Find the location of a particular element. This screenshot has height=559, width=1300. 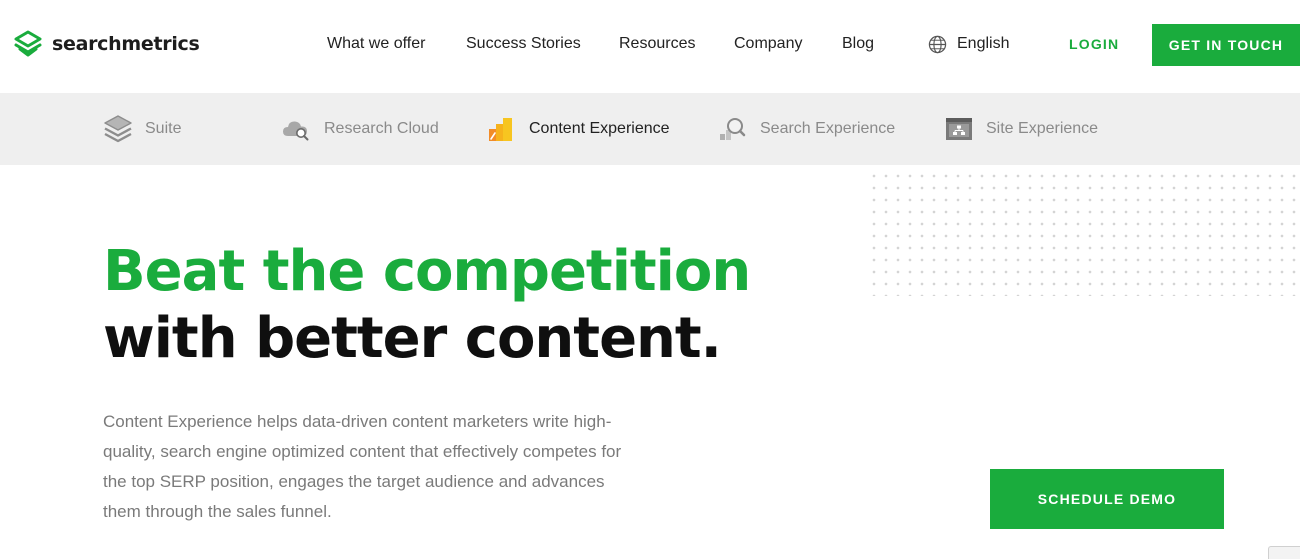

product-content-experience: Content Experience is located at coordinates (577, 129).